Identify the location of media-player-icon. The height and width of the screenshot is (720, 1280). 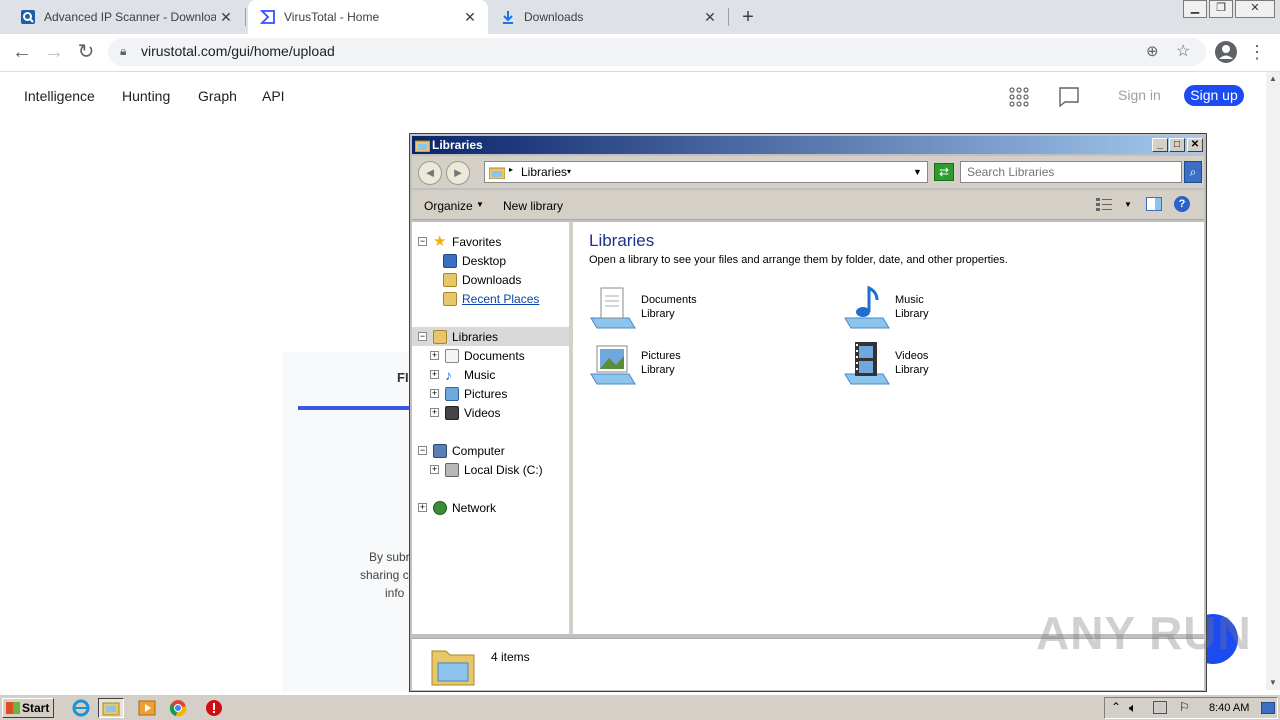
(147, 708).